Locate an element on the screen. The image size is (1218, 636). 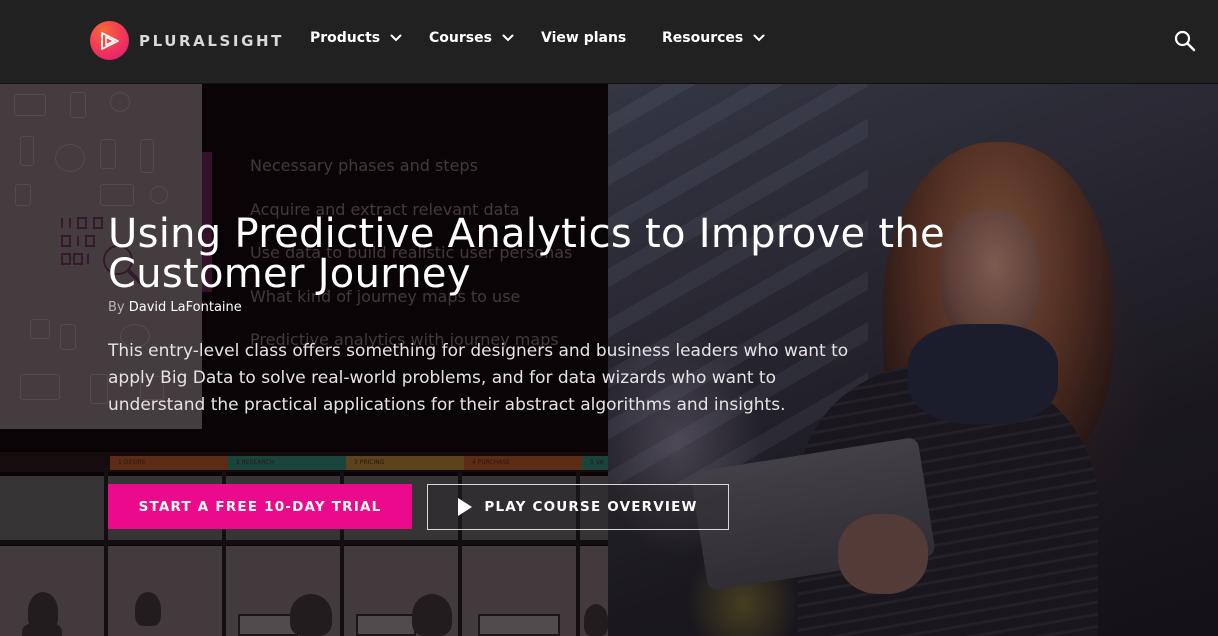
play-course-overview-label: PLAY COURSE OVERVIEW is located at coordinates (591, 507).